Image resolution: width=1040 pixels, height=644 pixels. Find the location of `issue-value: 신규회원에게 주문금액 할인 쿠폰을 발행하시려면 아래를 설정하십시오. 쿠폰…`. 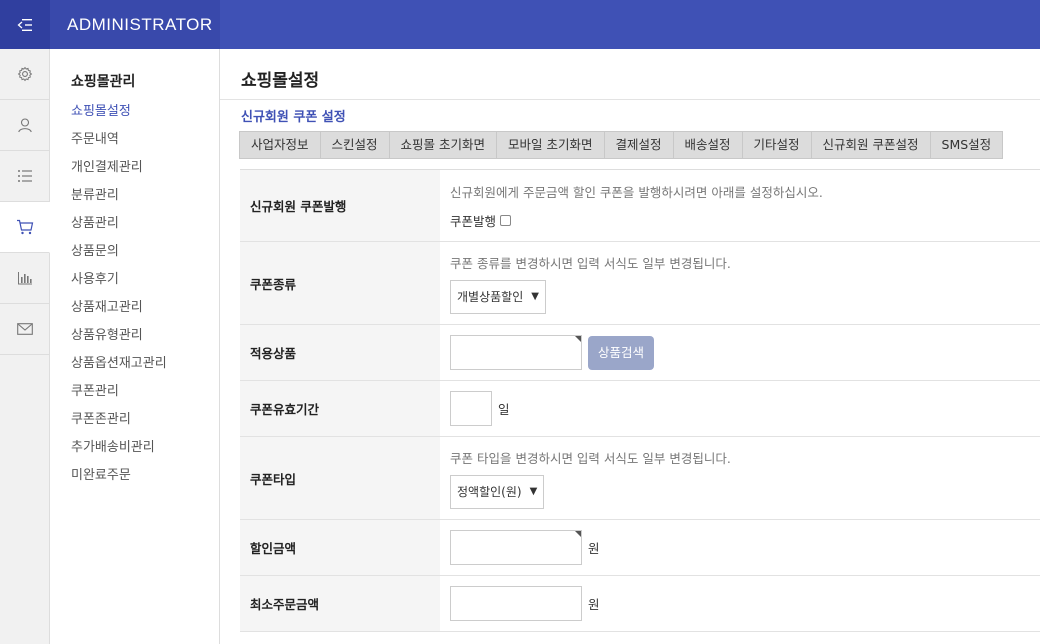

issue-value: 신규회원에게 주문금액 할인 쿠폰을 발행하시려면 아래를 설정하십시오. 쿠폰… is located at coordinates (740, 205).